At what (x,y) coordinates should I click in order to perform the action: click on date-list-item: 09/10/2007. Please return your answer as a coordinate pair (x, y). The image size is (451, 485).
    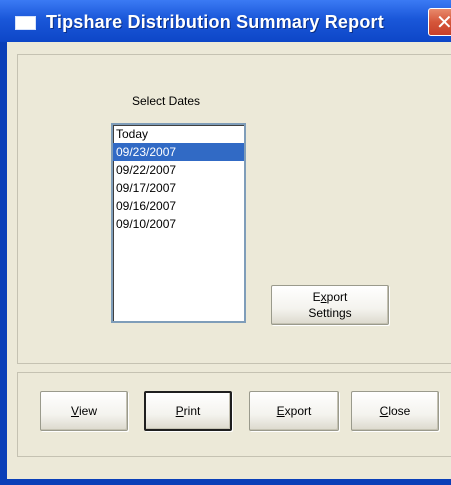
    Looking at the image, I should click on (178, 224).